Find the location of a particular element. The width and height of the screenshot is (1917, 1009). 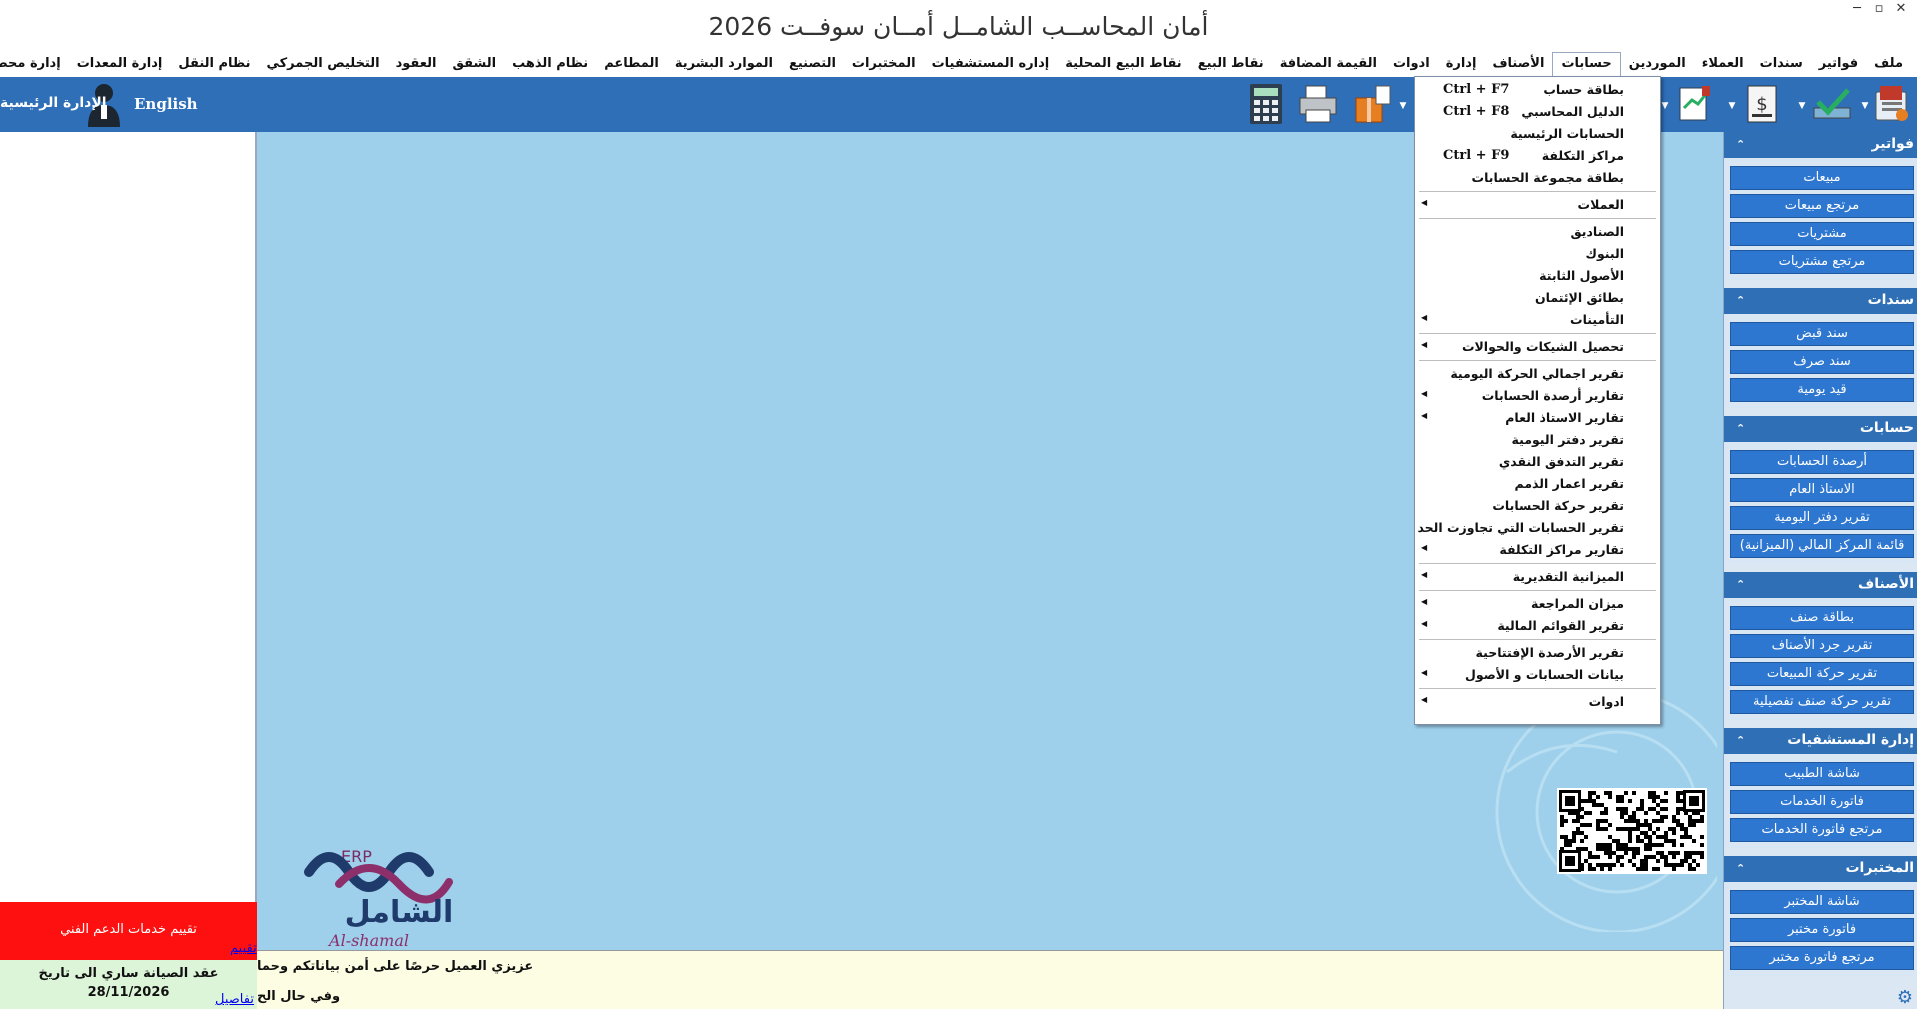

sidebar-button: أرصدة الحسابات is located at coordinates (1822, 462).